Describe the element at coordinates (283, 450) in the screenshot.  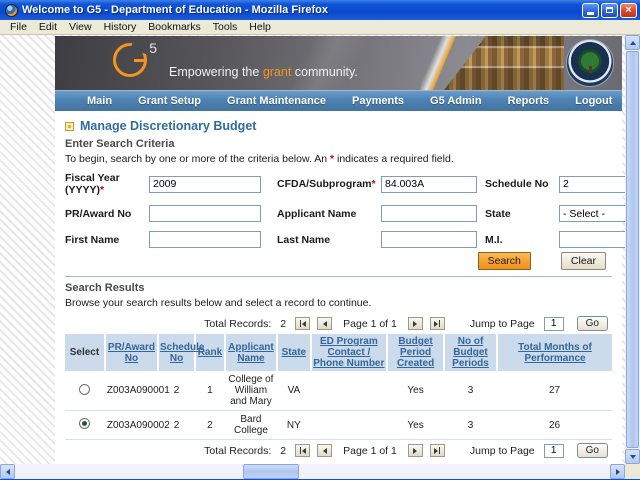
I see `total-records-value: 2` at that location.